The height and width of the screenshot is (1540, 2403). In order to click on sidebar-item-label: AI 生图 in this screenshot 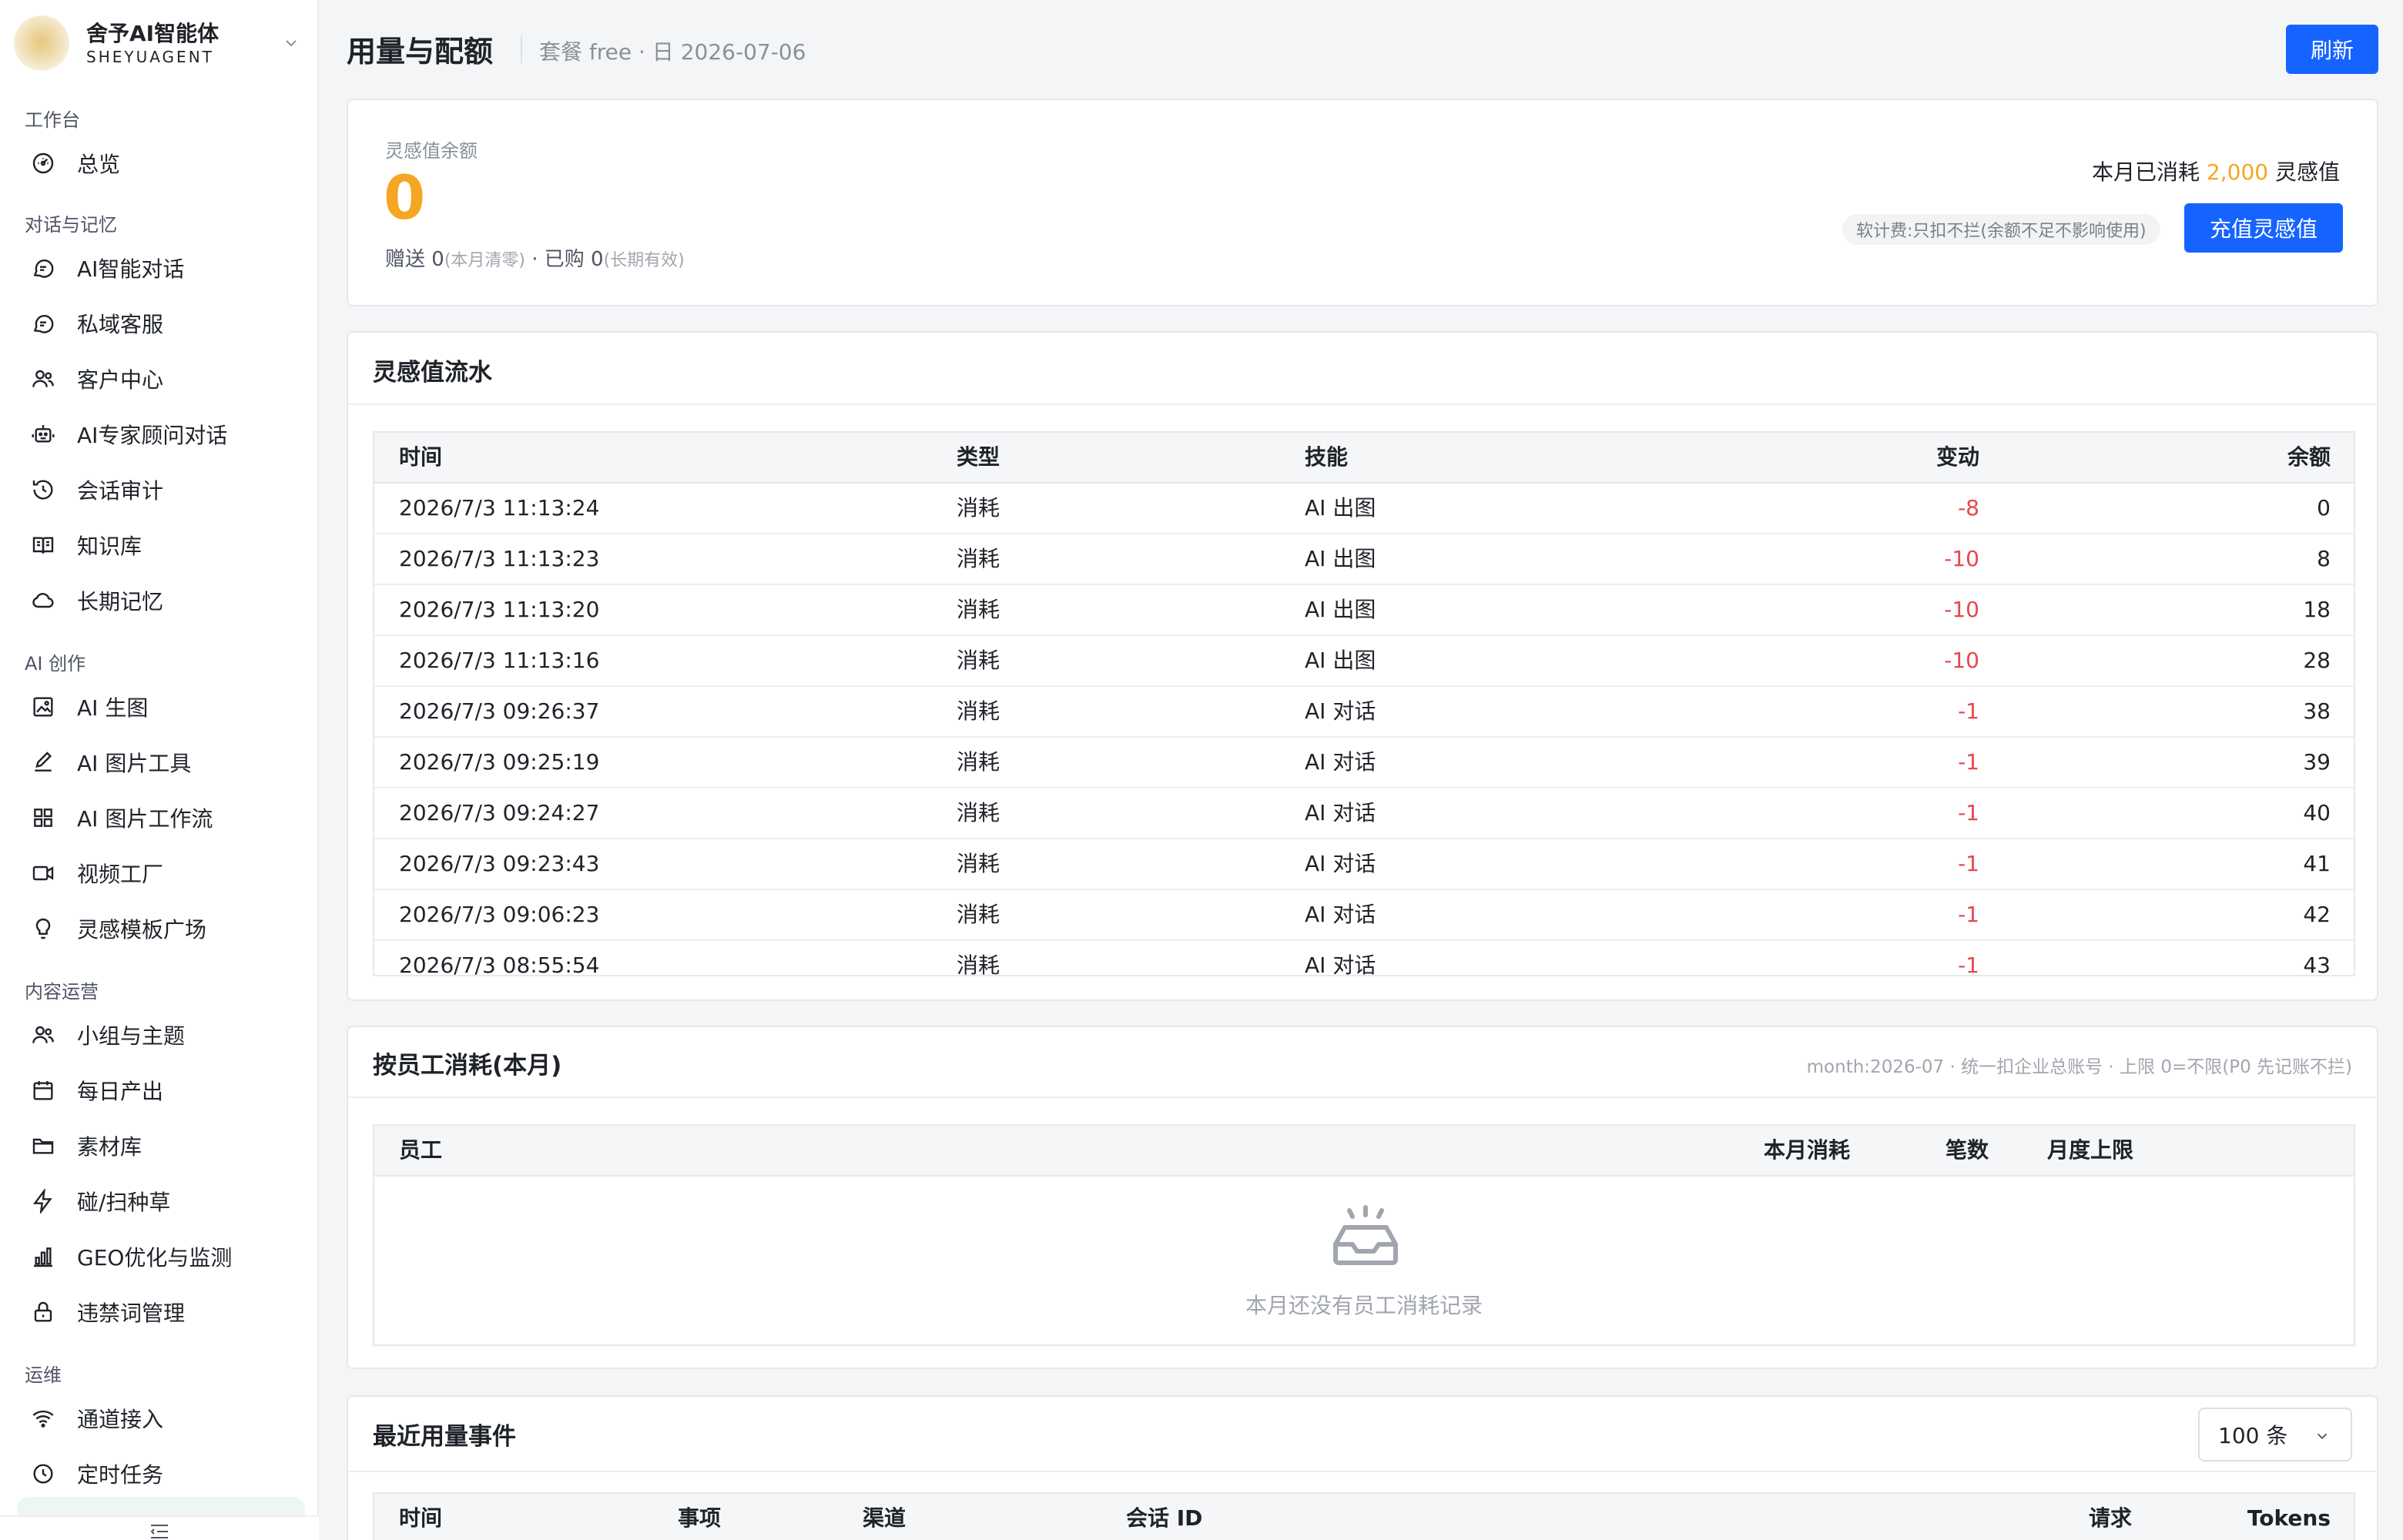, I will do `click(113, 708)`.